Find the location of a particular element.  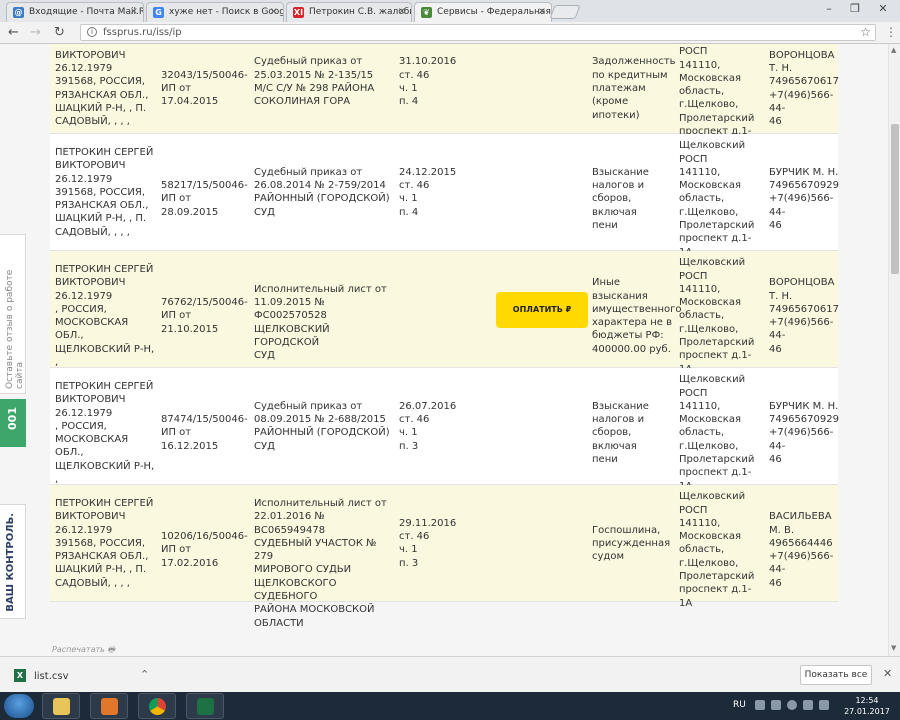

scroll-up-icon: ▲ is located at coordinates (893, 50).